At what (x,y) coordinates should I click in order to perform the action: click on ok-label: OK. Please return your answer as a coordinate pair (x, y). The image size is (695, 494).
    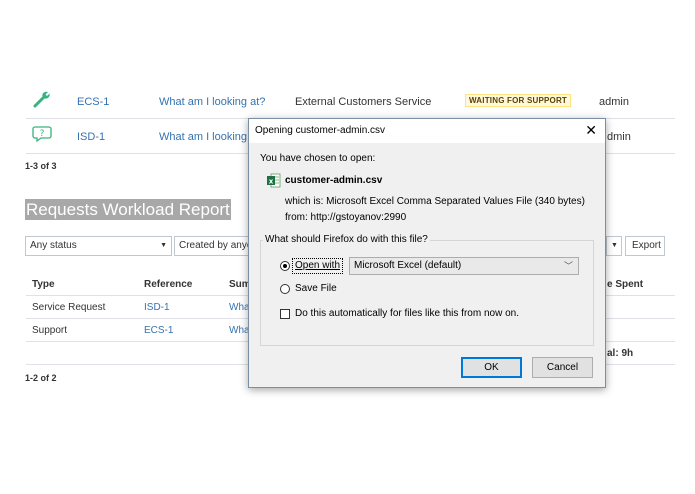
    Looking at the image, I should click on (491, 367).